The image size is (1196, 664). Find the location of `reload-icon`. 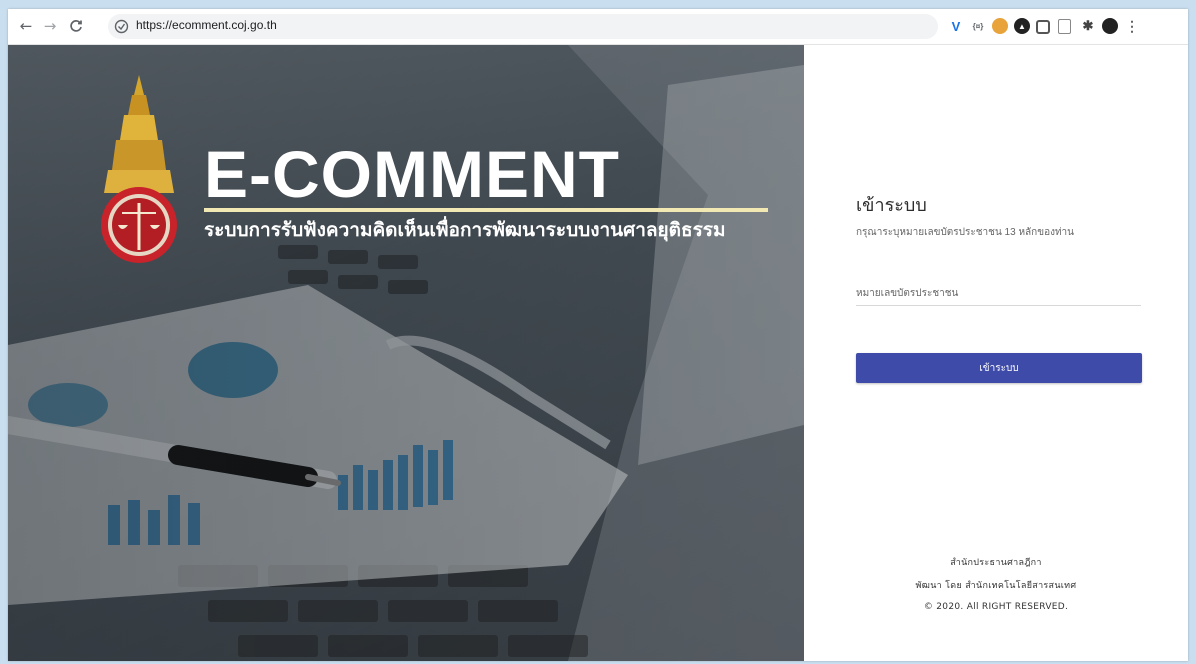

reload-icon is located at coordinates (76, 26).